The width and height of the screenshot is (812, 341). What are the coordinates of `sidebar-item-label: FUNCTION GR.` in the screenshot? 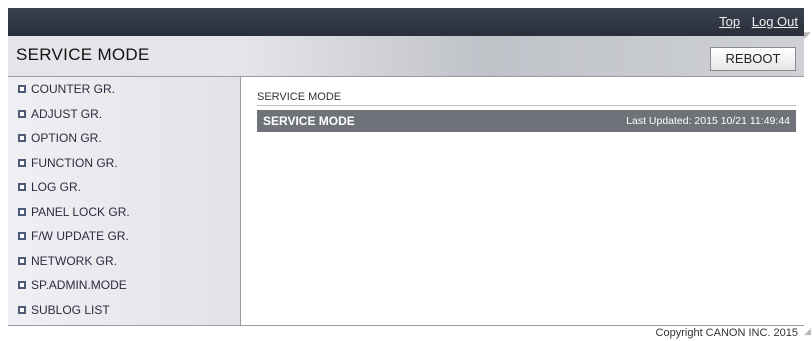 It's located at (74, 162).